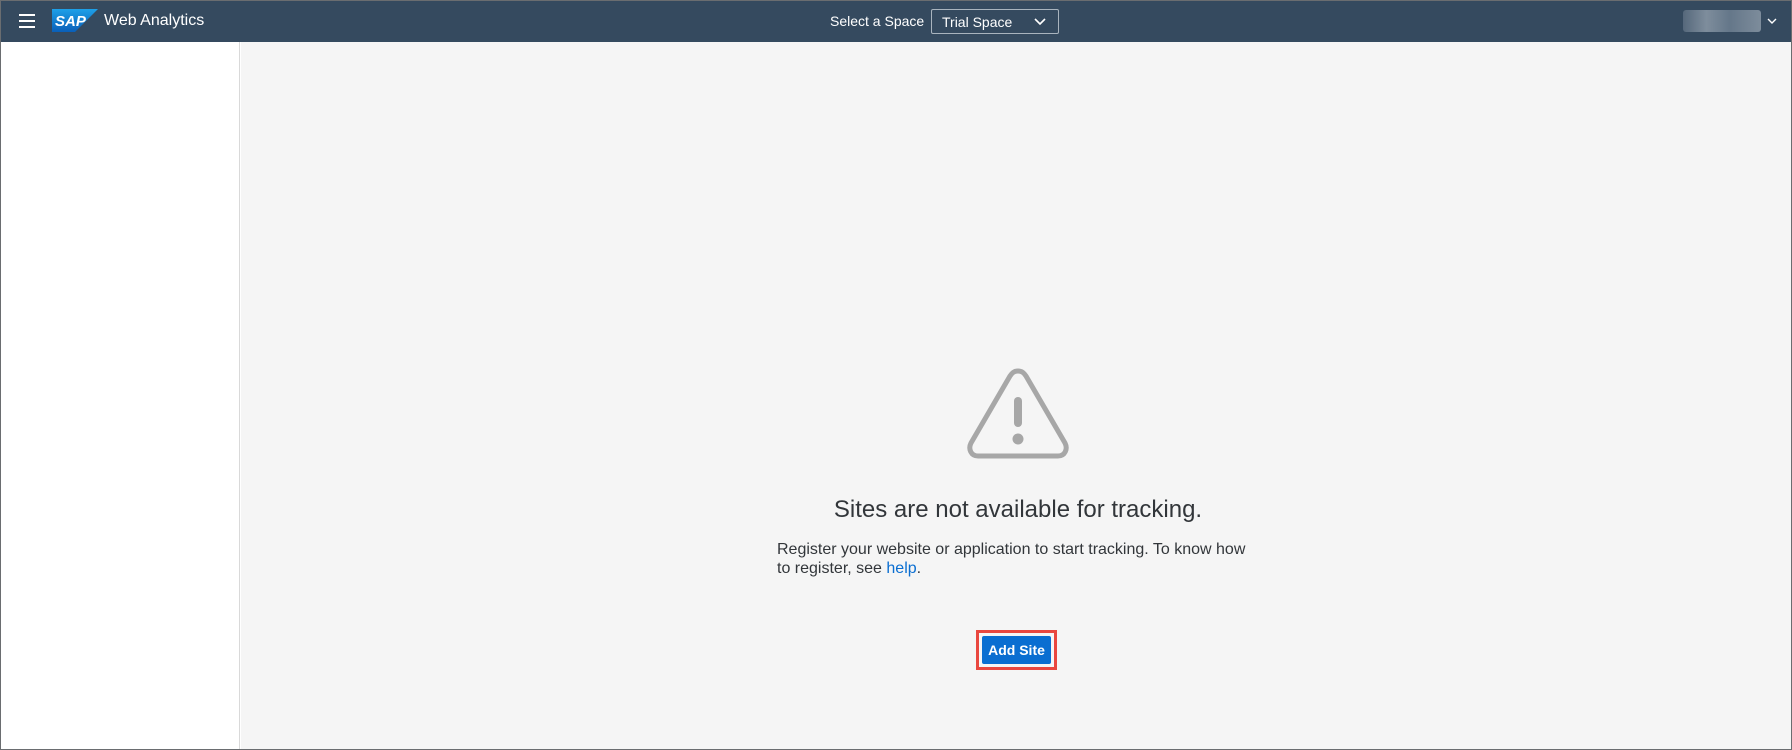  Describe the element at coordinates (27, 21) in the screenshot. I see `hamburger-menu-icon` at that location.